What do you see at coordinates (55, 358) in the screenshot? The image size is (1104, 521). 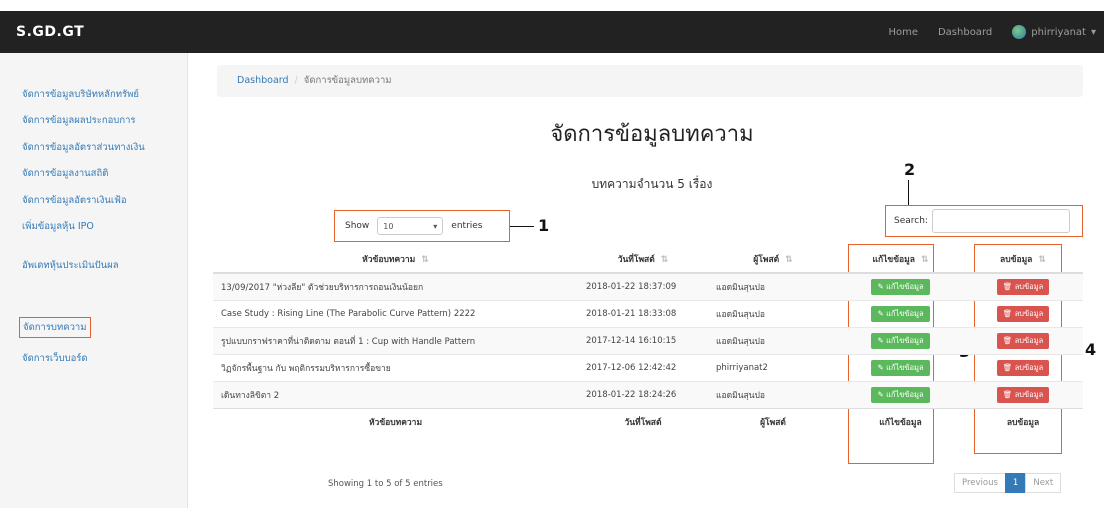 I see `sidebar-item-webboard: จัดการเว็บบอร์ด` at bounding box center [55, 358].